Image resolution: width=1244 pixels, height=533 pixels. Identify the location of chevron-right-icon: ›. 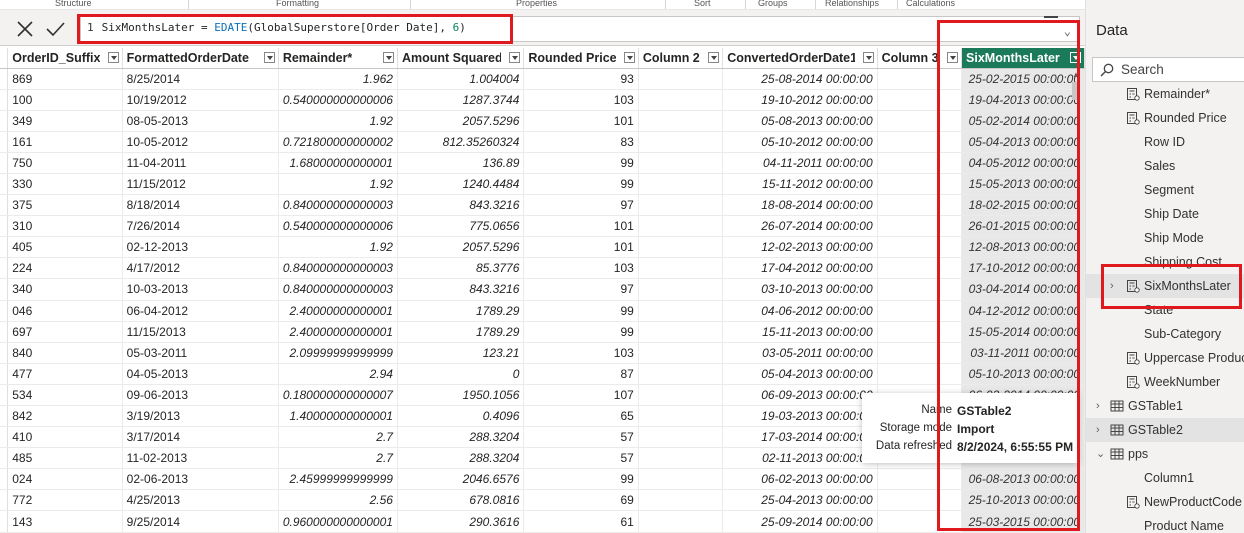
(1098, 406).